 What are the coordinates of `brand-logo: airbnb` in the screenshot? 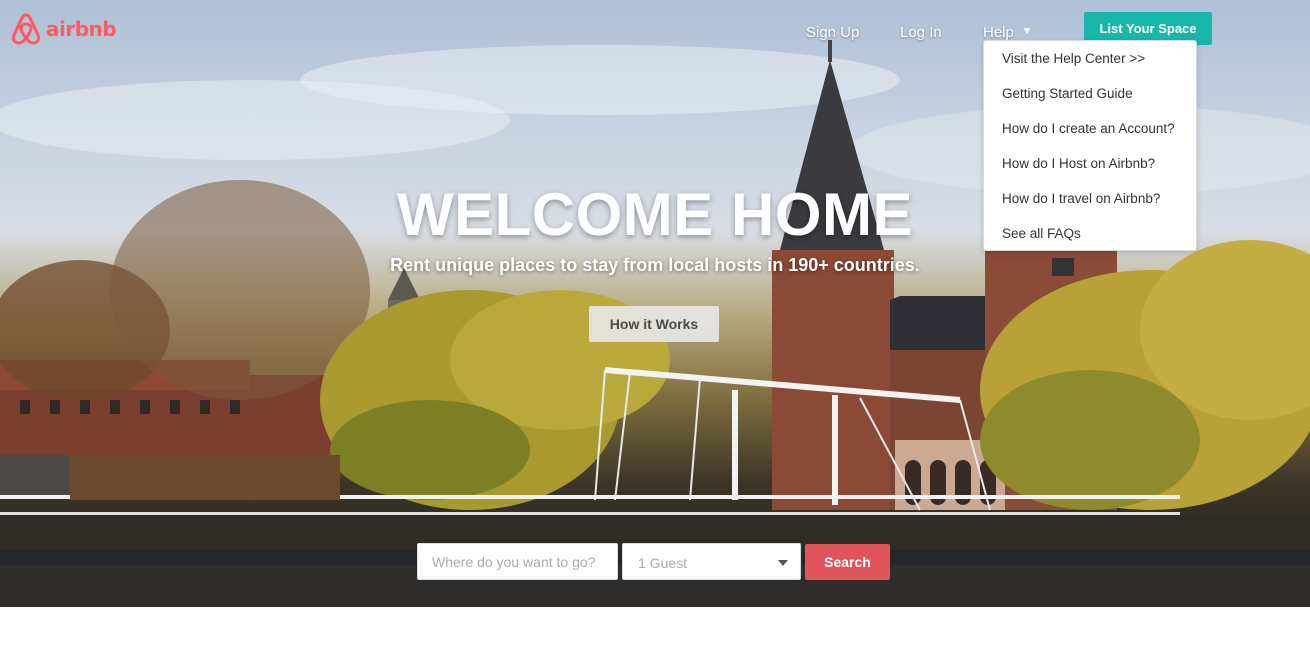 It's located at (63, 31).